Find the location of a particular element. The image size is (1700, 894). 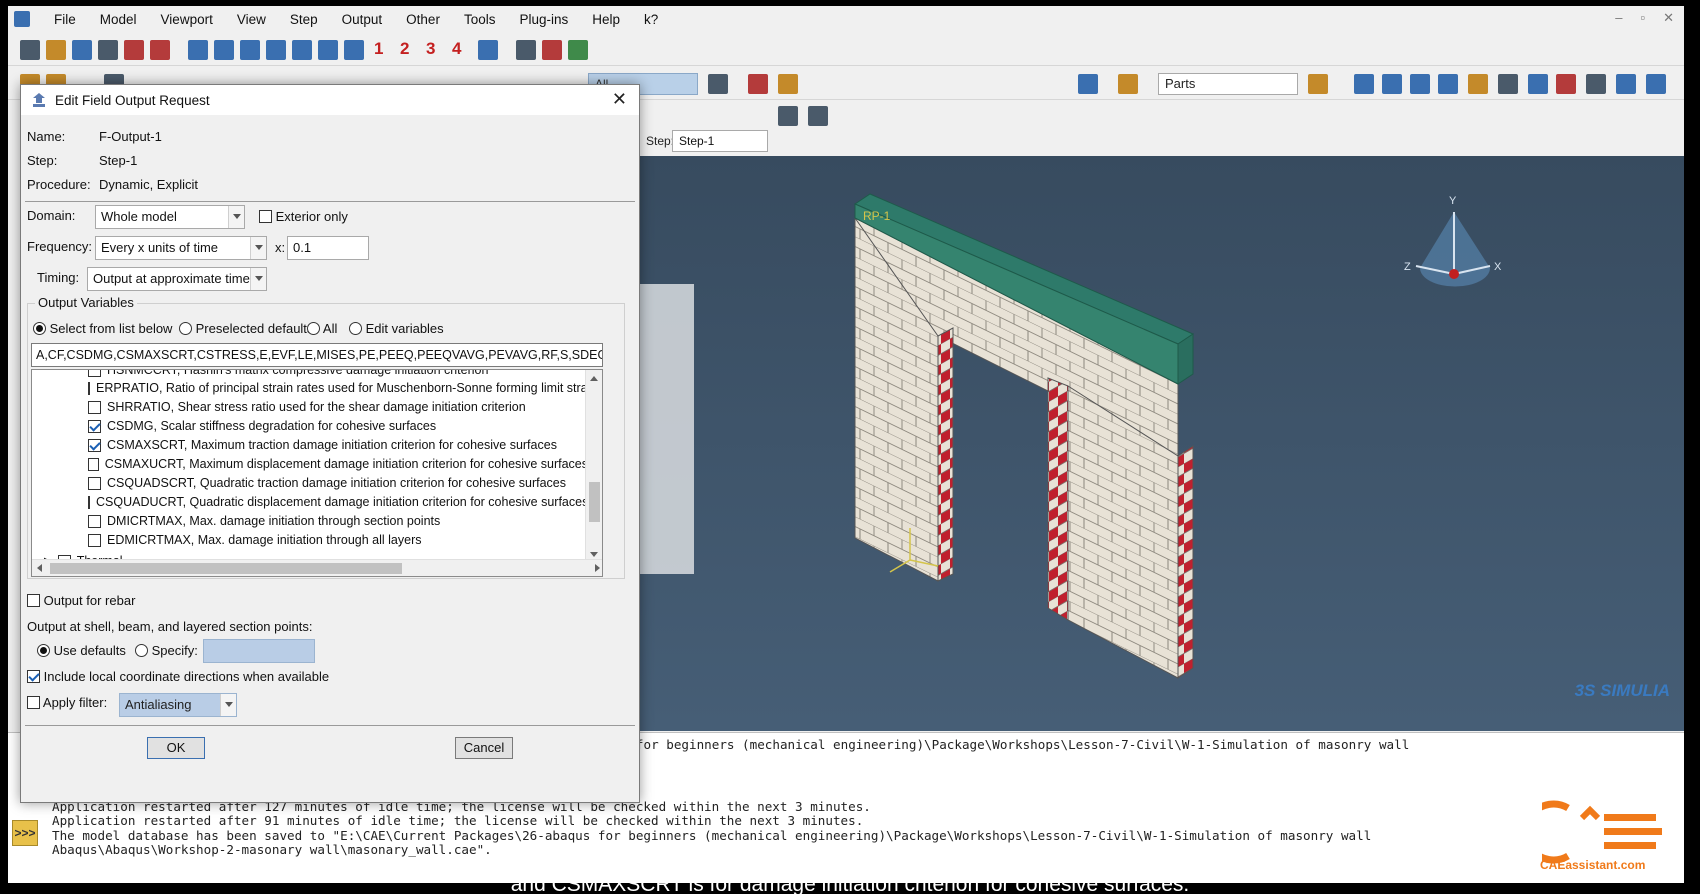

pan-icon is located at coordinates (198, 50).